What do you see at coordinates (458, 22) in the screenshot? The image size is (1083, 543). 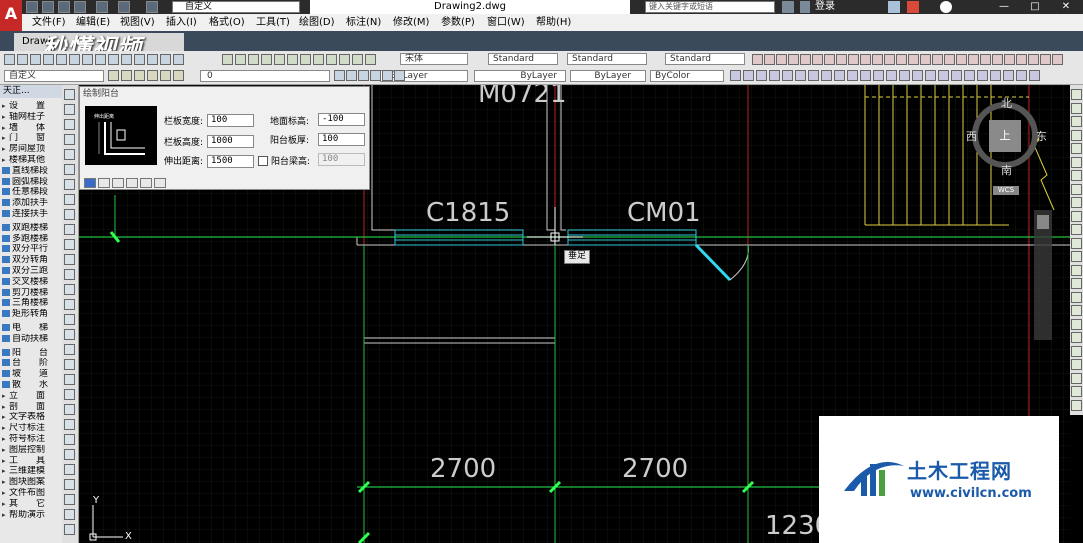 I see `menu-9: 参数(P)` at bounding box center [458, 22].